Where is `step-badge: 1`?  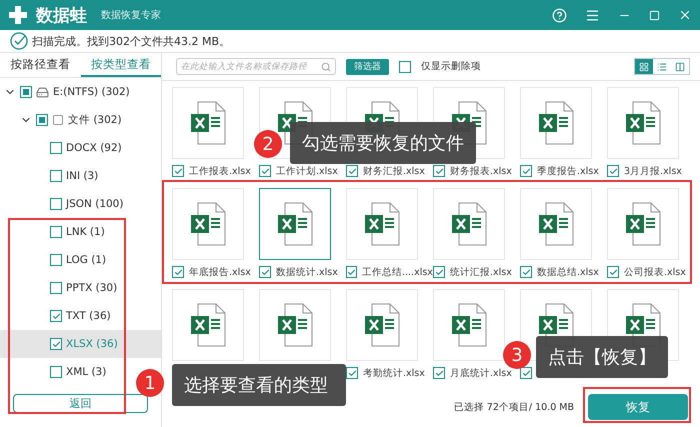
step-badge: 1 is located at coordinates (150, 383).